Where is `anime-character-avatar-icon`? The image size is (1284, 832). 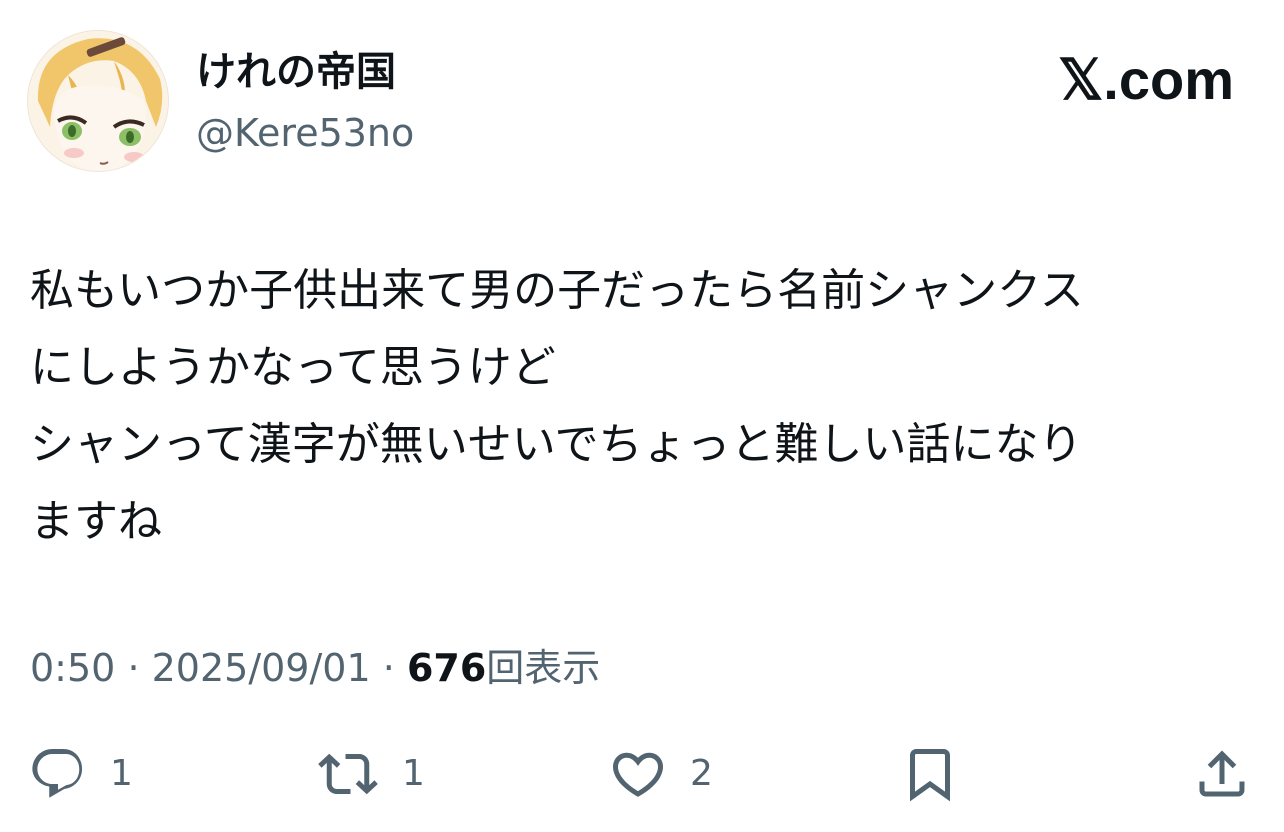 anime-character-avatar-icon is located at coordinates (98, 101).